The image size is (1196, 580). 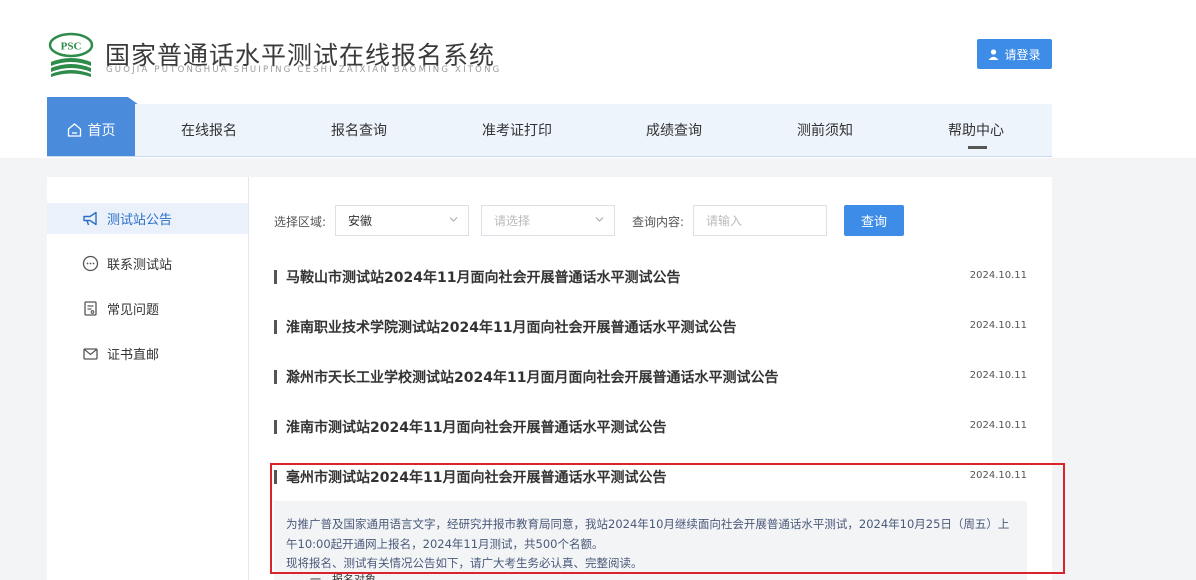 I want to click on document-icon, so click(x=90, y=308).